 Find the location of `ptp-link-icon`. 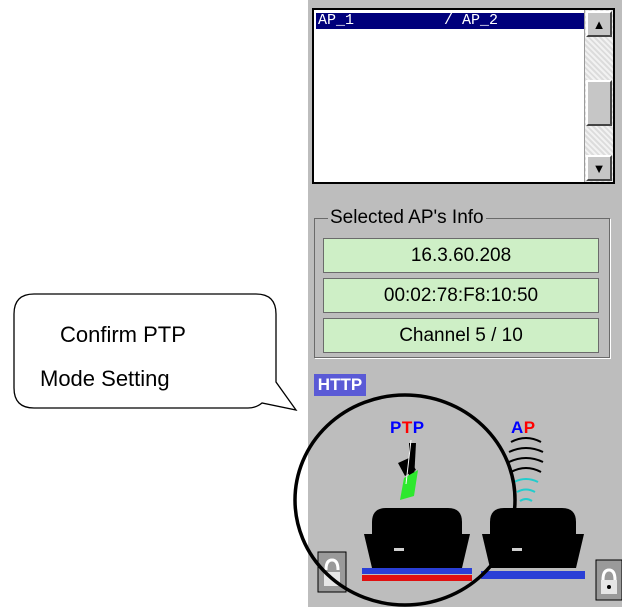

ptp-link-icon is located at coordinates (408, 469).